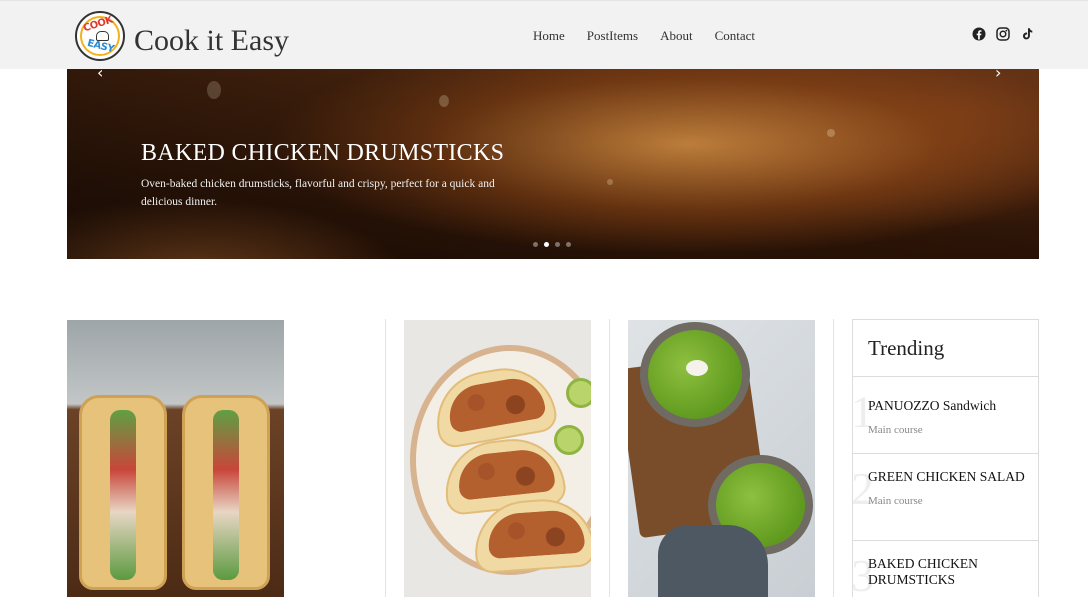  What do you see at coordinates (322, 153) in the screenshot?
I see `hero-title: BAKED CHICKEN DRUMSTICKS` at bounding box center [322, 153].